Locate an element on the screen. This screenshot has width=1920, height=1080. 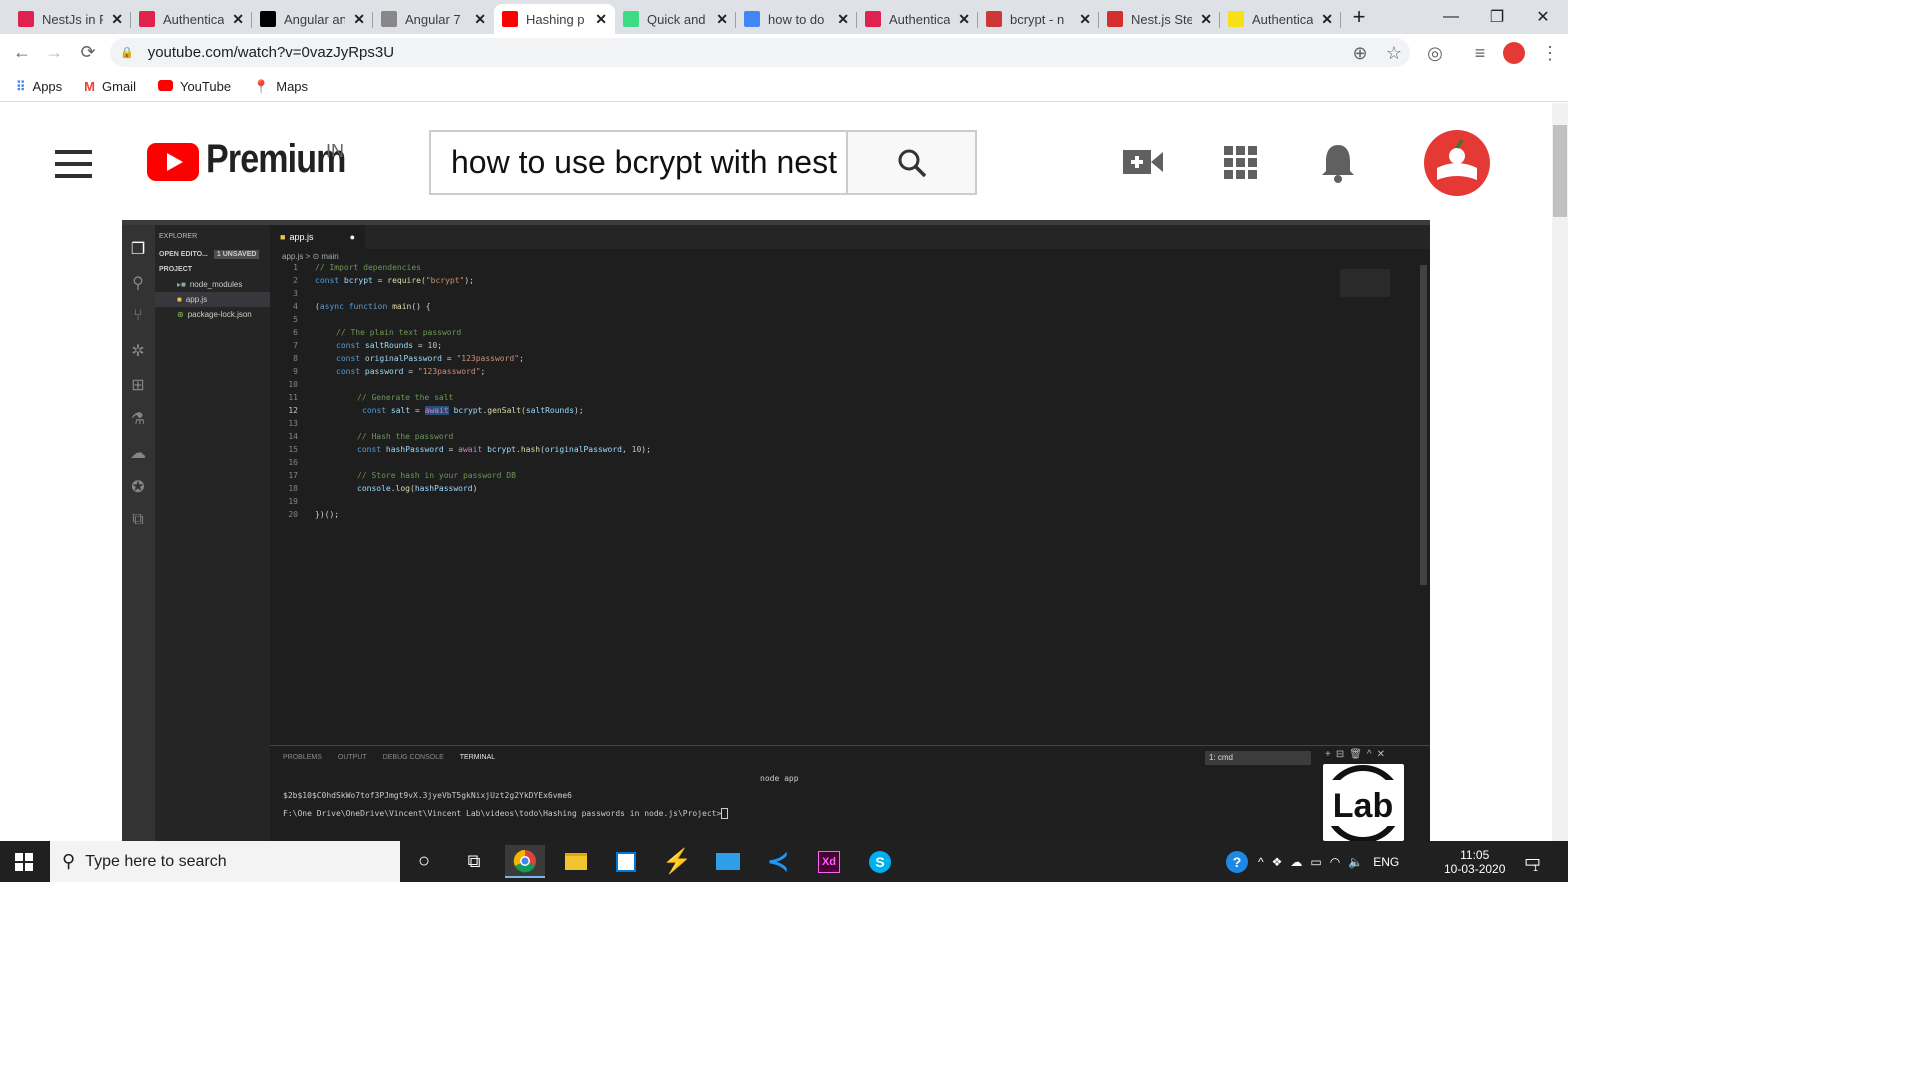
browser-tab: how to do ✕ is located at coordinates (796, 19).